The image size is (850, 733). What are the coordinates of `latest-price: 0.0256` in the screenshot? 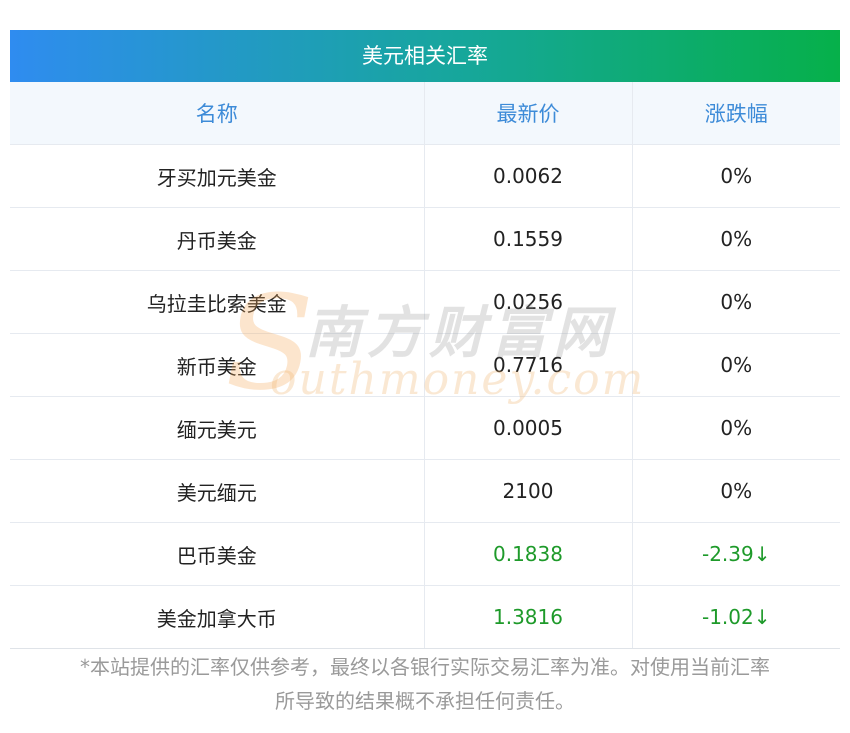 It's located at (528, 302).